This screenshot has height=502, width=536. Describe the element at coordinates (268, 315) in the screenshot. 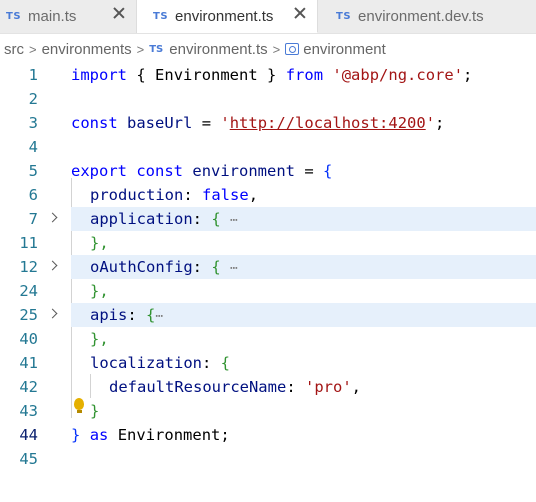

I see `code-line: 25 apis: {⋯` at that location.